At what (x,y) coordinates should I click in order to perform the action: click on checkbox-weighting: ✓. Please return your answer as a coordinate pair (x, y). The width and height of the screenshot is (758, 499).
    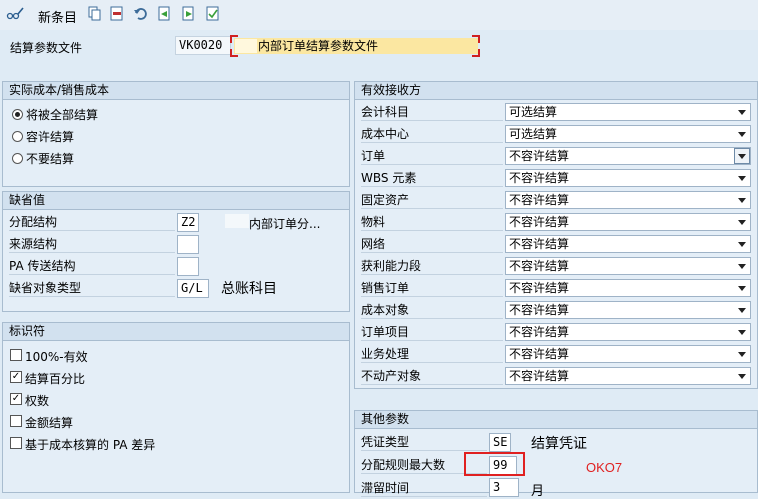
    Looking at the image, I should click on (16, 399).